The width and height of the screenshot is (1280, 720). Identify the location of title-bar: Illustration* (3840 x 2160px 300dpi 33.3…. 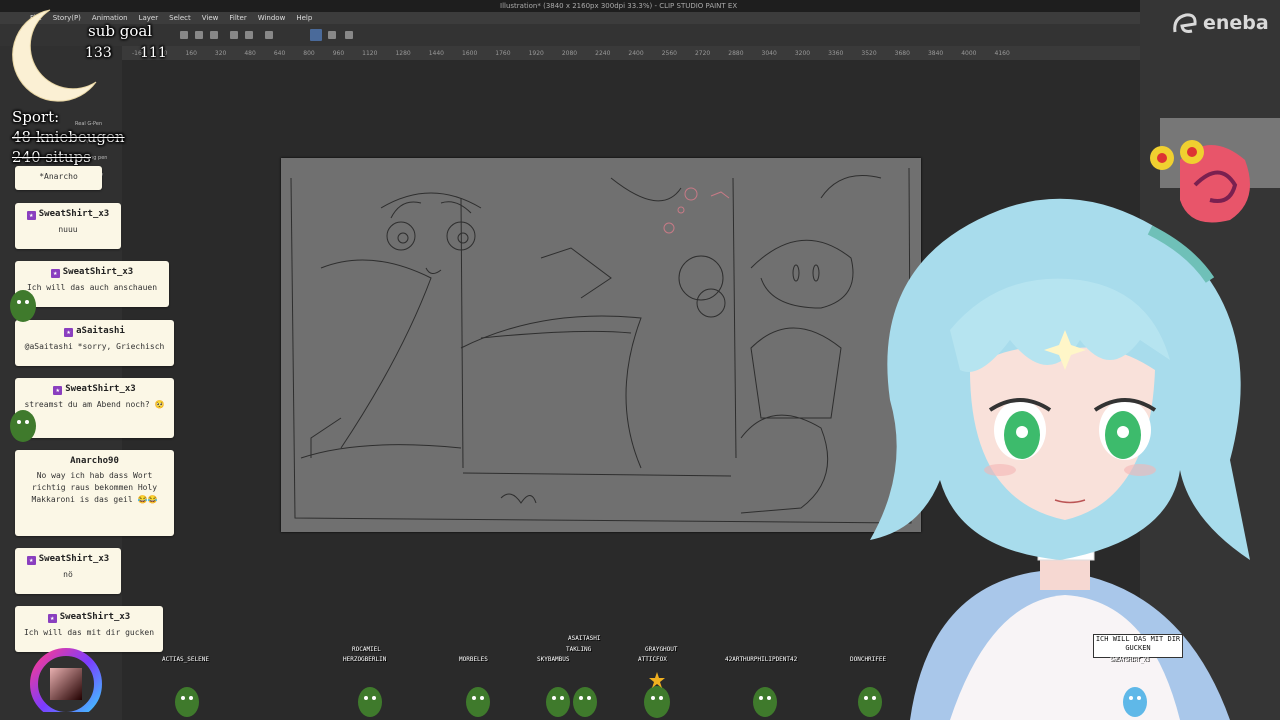
(570, 6).